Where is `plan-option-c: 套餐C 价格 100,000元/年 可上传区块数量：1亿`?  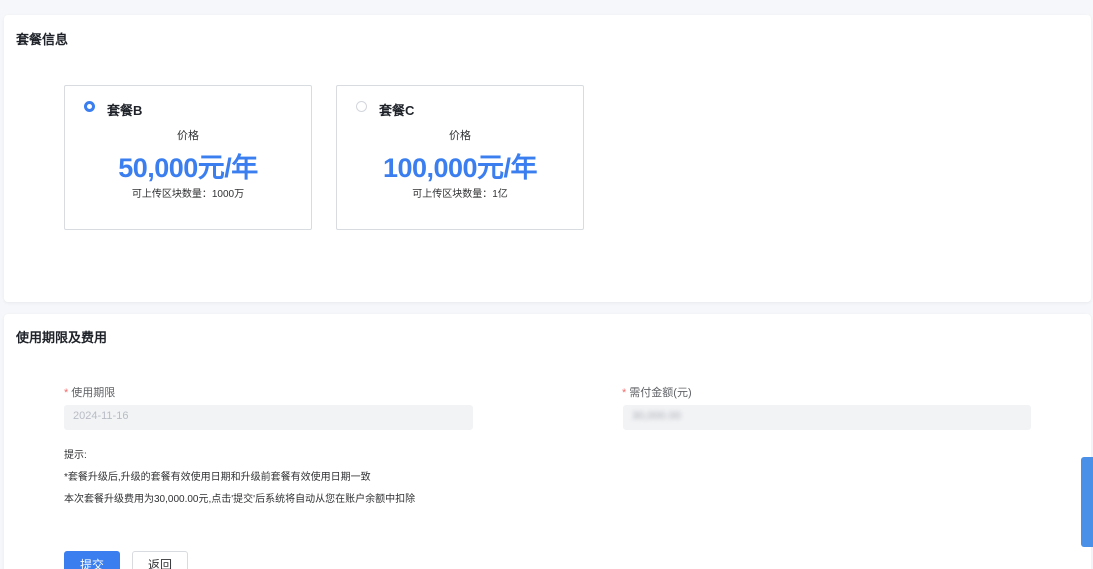 plan-option-c: 套餐C 价格 100,000元/年 可上传区块数量：1亿 is located at coordinates (460, 157).